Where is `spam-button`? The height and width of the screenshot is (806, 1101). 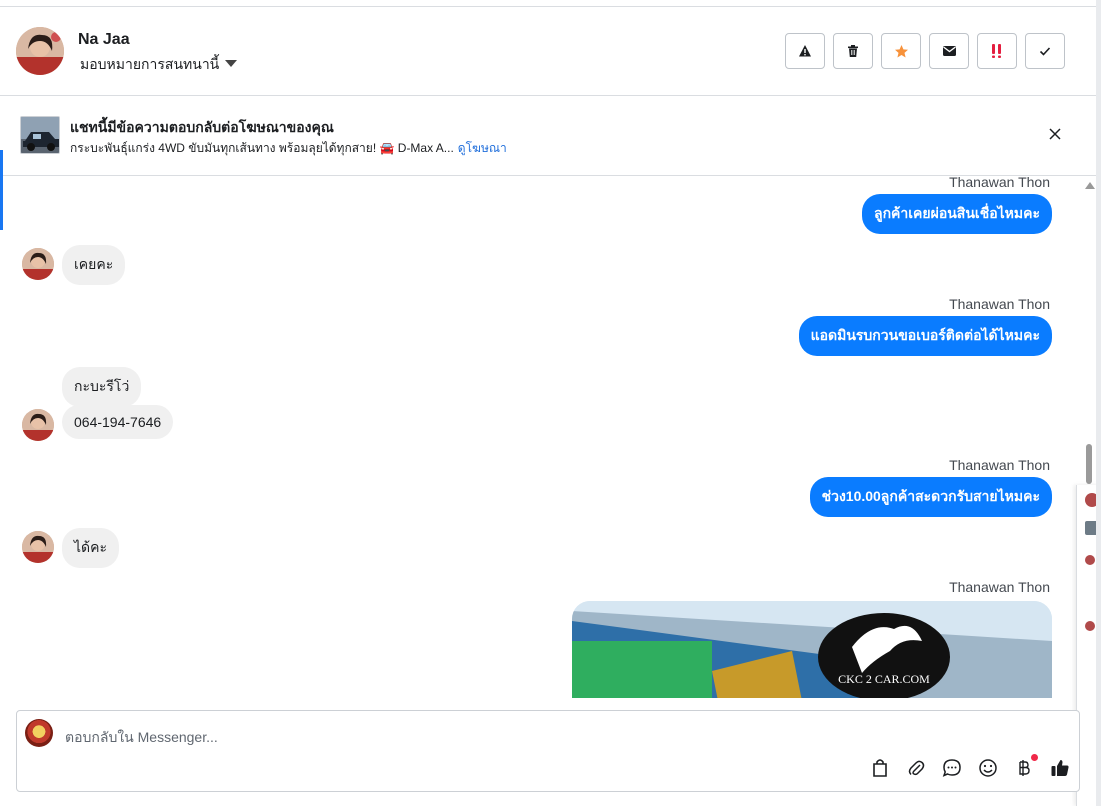 spam-button is located at coordinates (997, 51).